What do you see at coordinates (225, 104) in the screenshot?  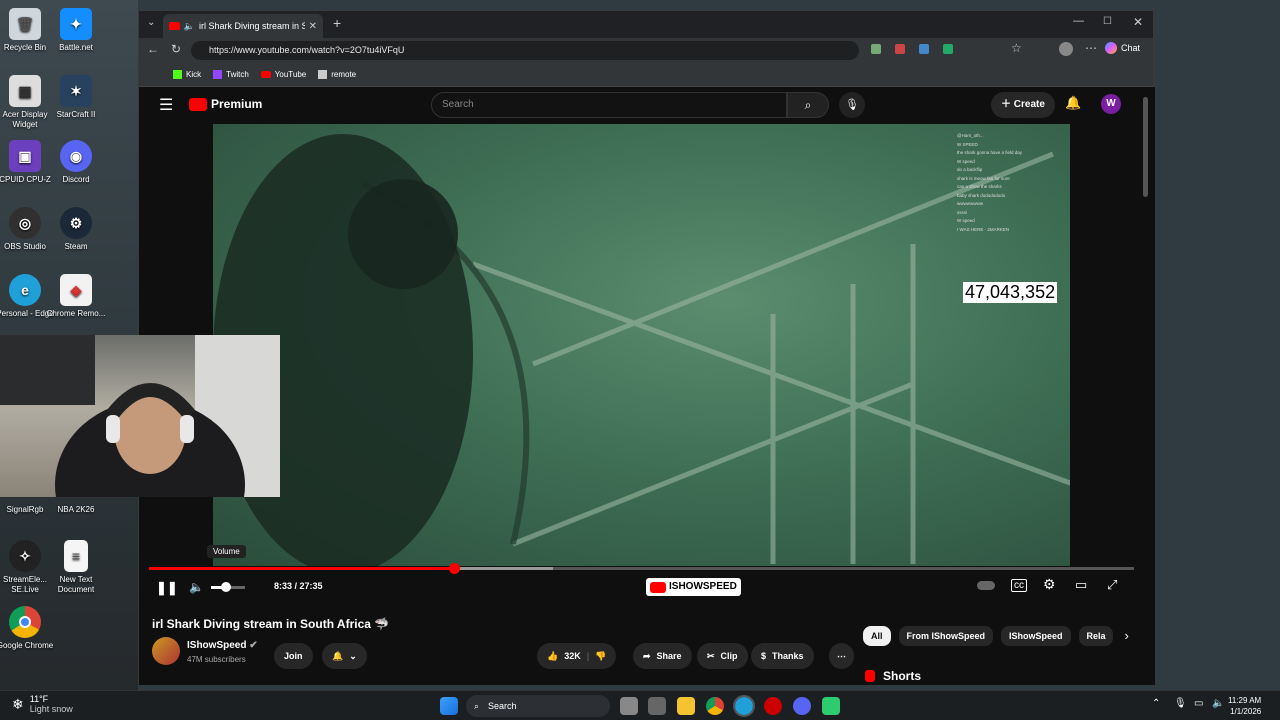 I see `youtube-logo: Premium` at bounding box center [225, 104].